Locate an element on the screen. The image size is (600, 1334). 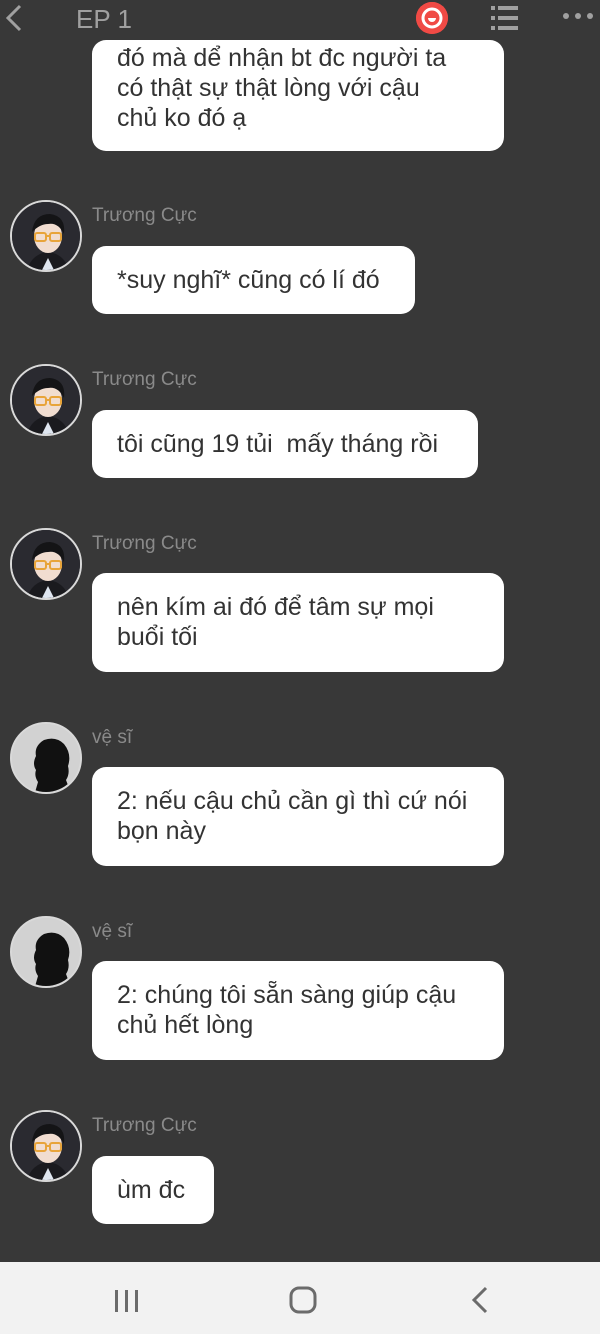
message-bubble: tôi cũng 19 tủi mấy tháng rồi is located at coordinates (285, 444).